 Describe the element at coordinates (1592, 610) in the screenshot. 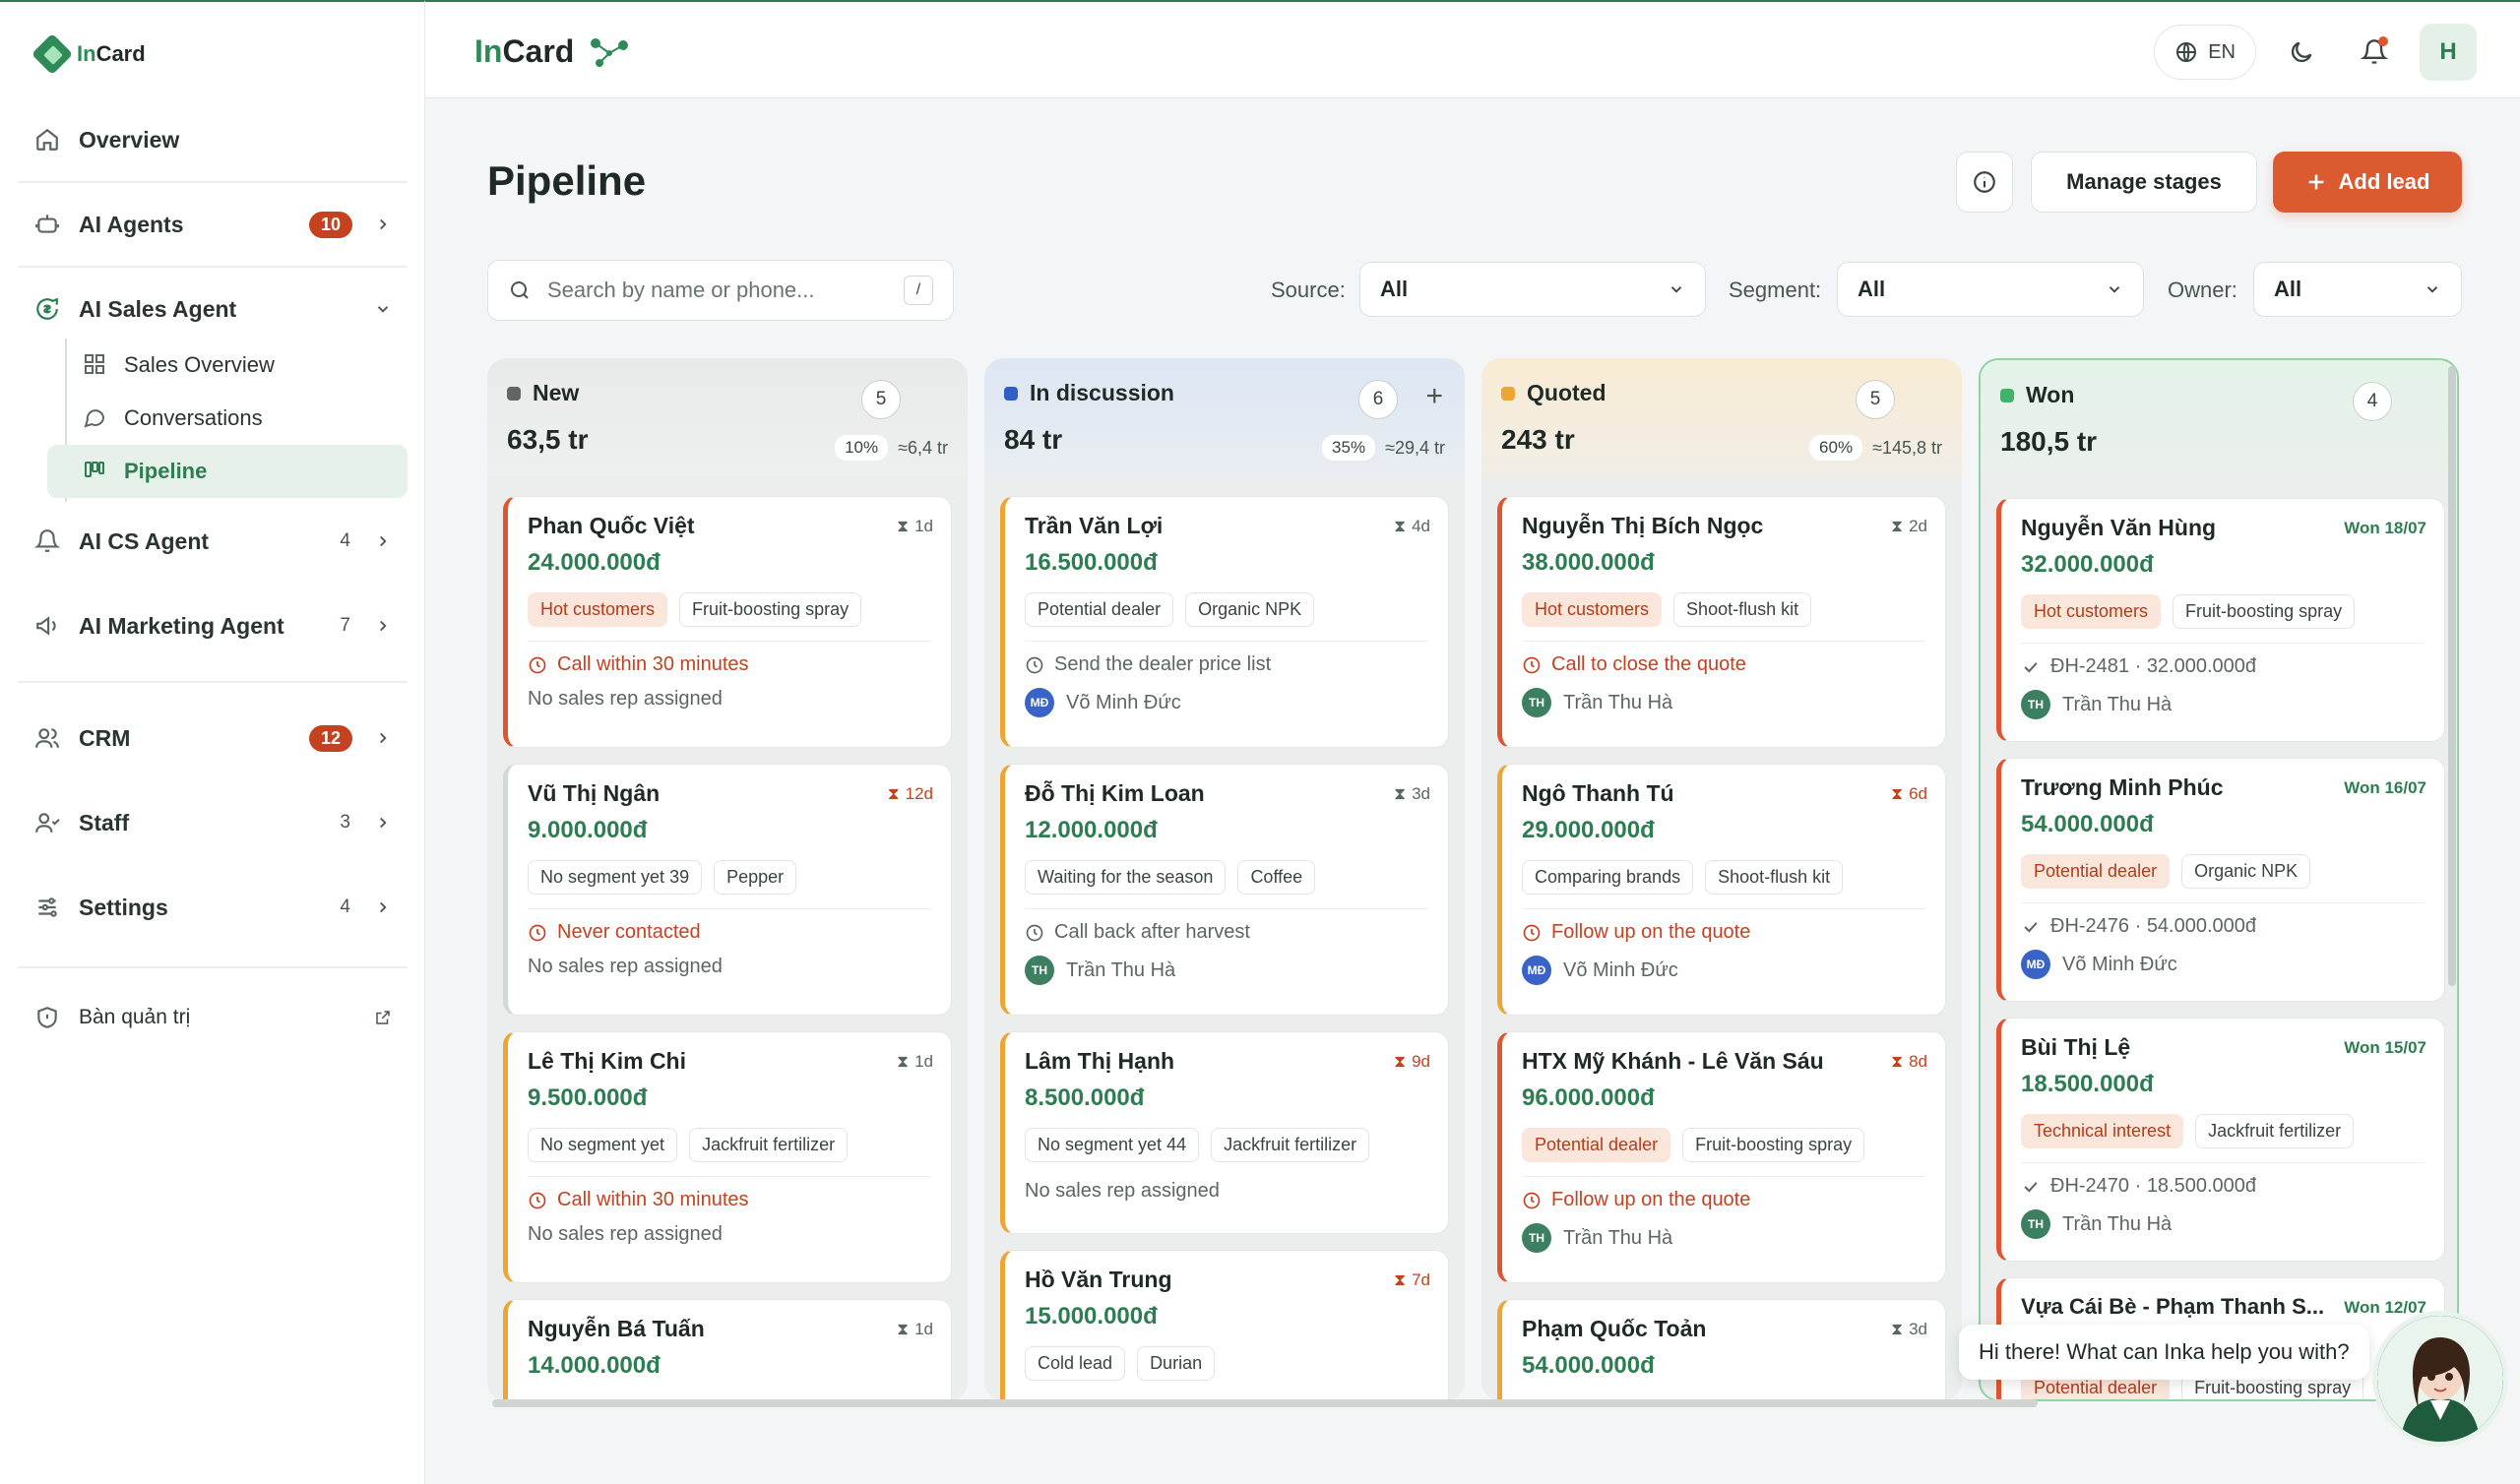

I see `lead-tag: Hot customers` at that location.